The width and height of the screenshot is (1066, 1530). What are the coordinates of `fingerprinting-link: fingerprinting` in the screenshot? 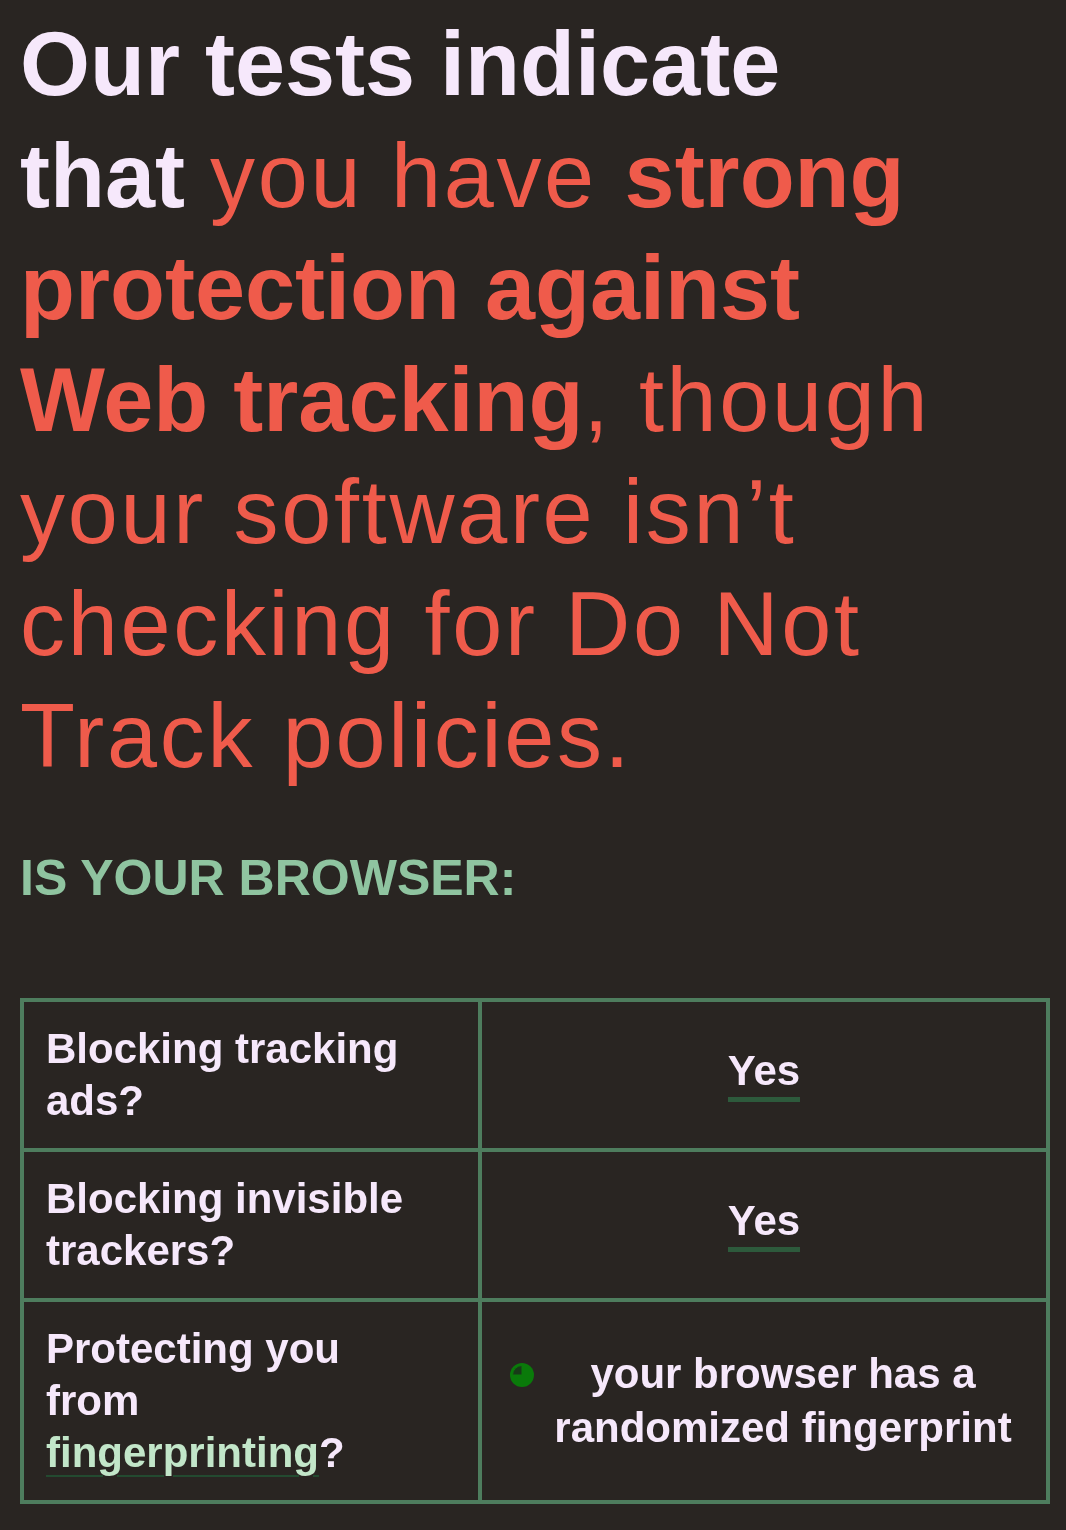 It's located at (182, 1452).